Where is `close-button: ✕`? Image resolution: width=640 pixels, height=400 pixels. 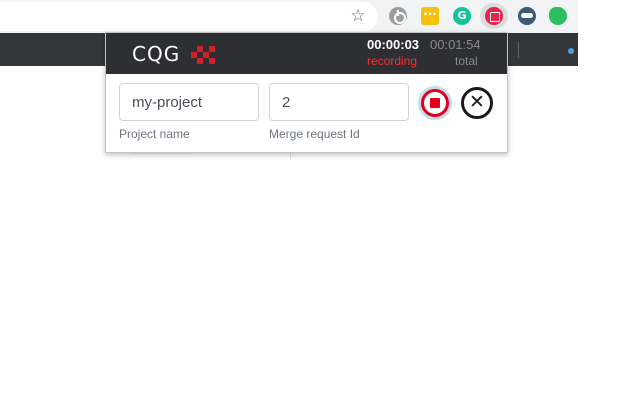
close-button: ✕ is located at coordinates (477, 103).